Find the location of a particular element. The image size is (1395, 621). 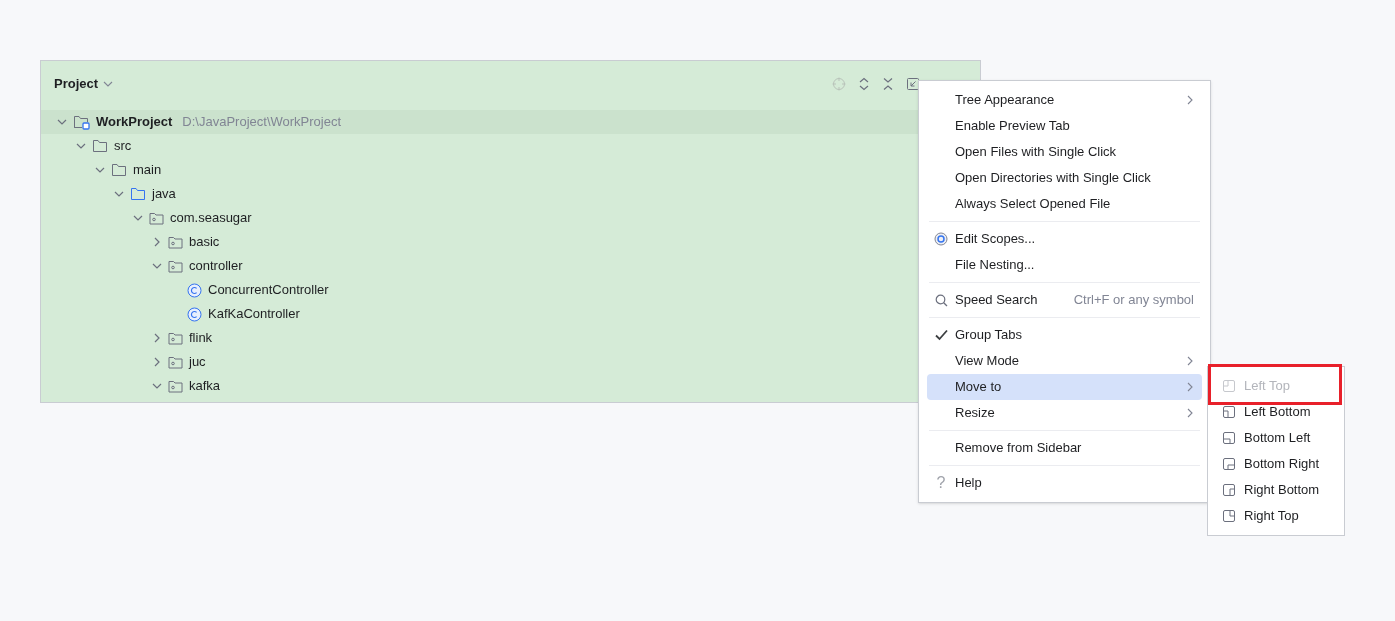

menu-item-label: Open Files with Single Click is located at coordinates (1036, 152).